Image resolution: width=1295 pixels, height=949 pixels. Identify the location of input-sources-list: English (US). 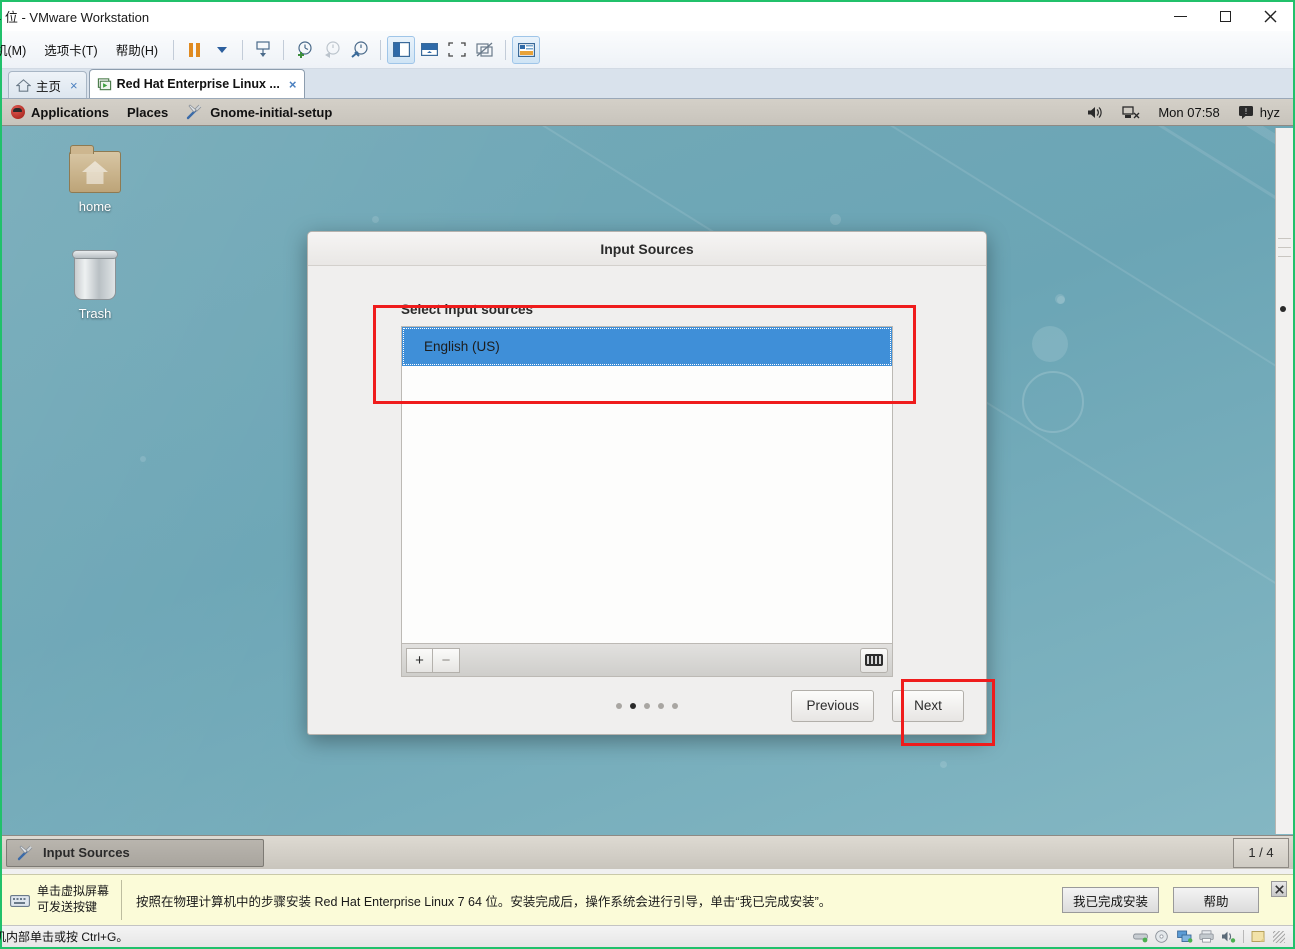
(647, 485).